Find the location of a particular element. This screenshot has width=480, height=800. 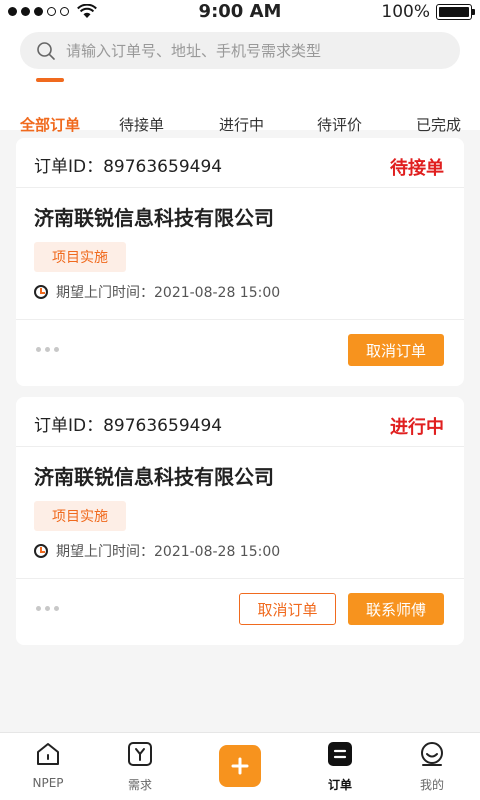

tabbar-item-demand: 需求 is located at coordinates (140, 767).